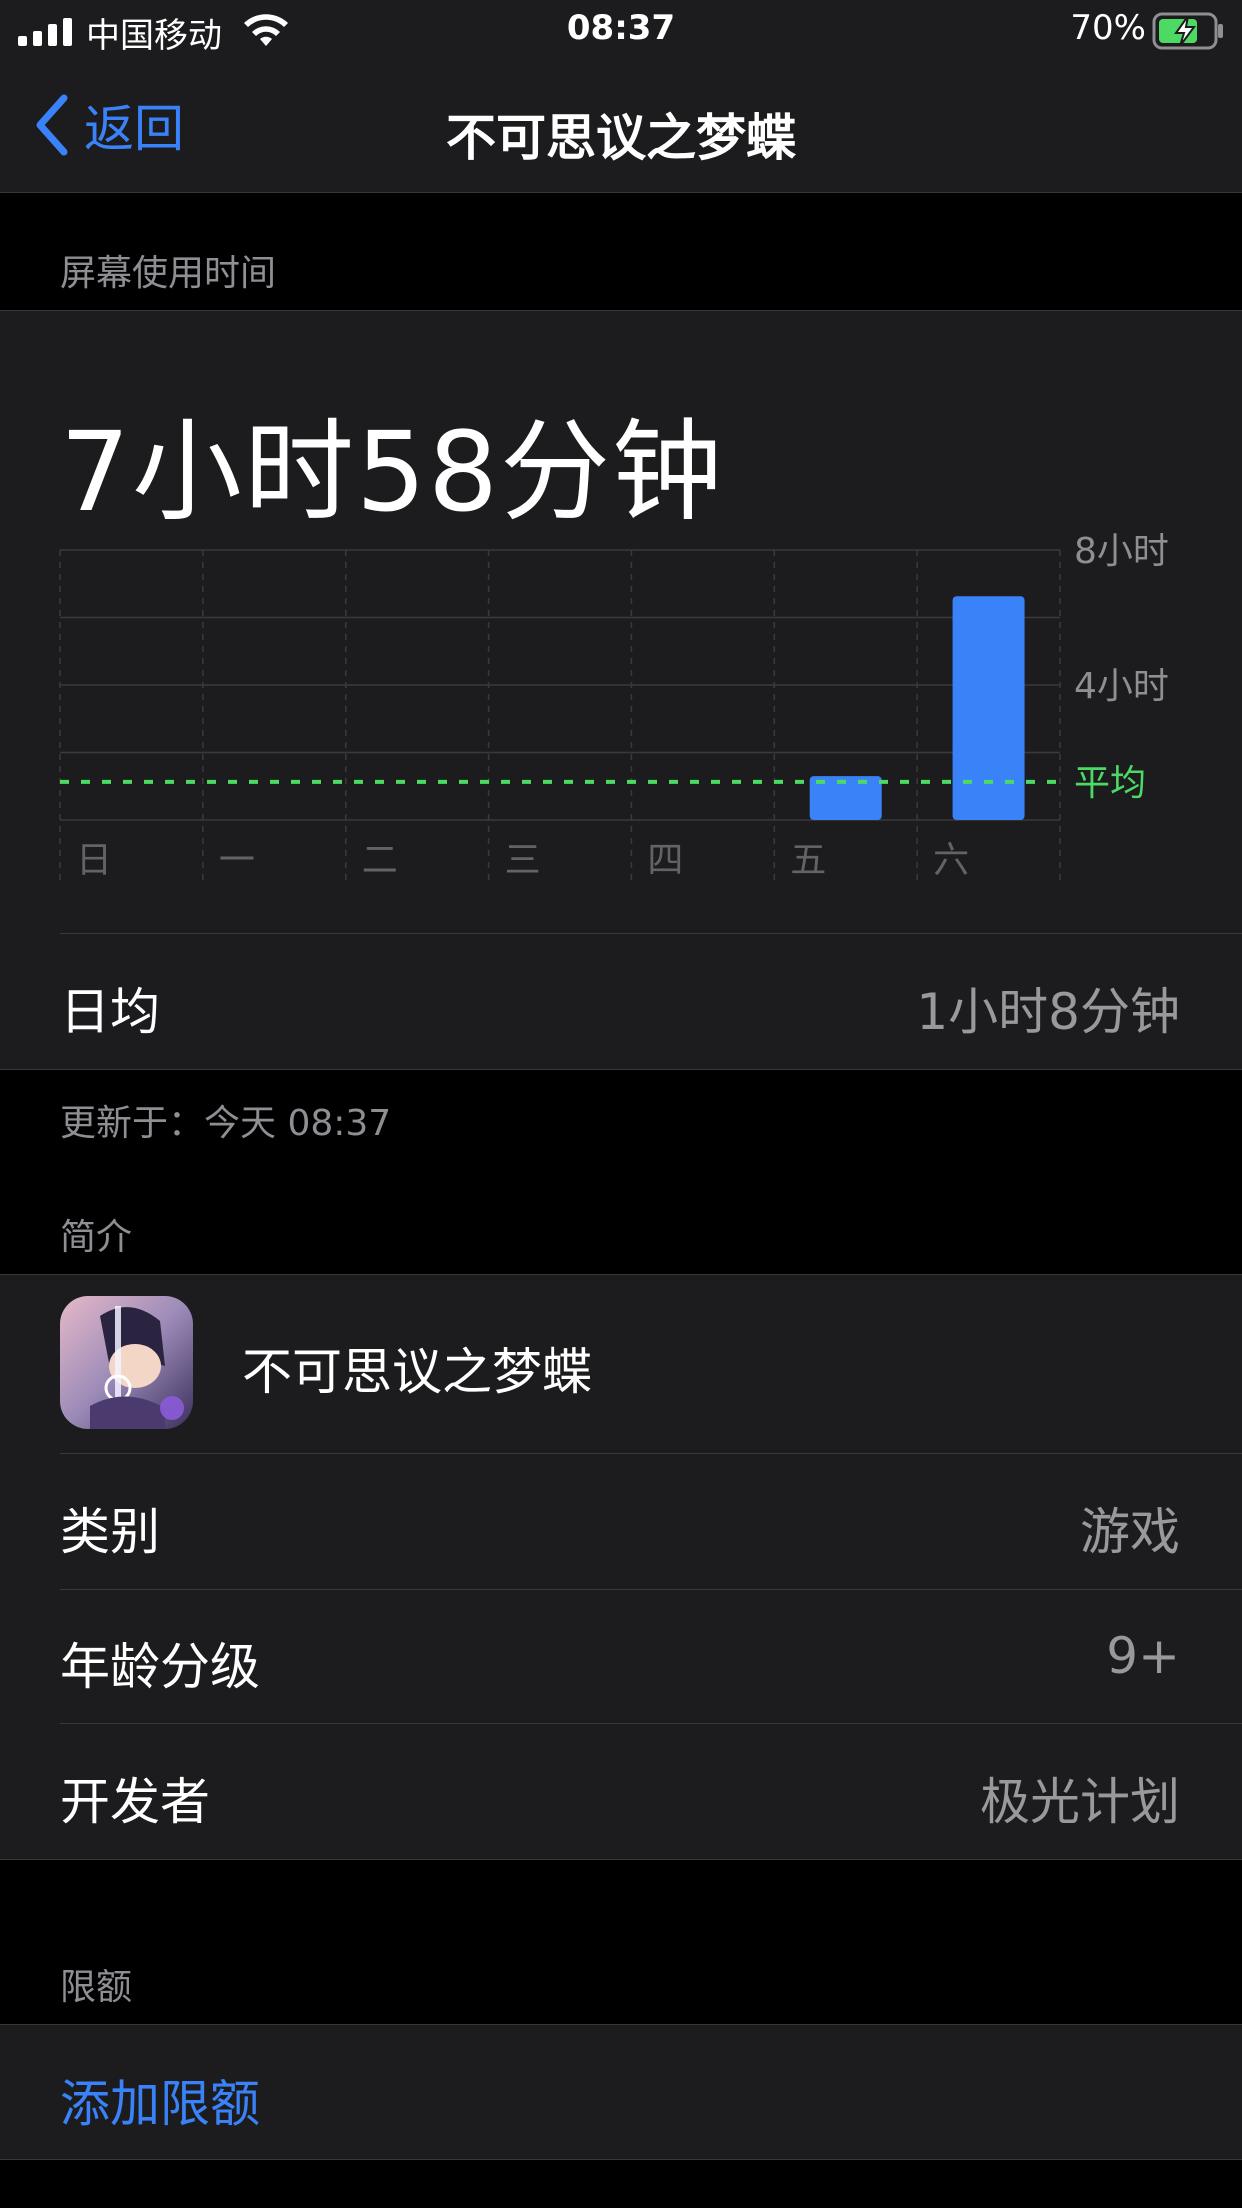  Describe the element at coordinates (380, 860) in the screenshot. I see `x-axis-day-label: 二` at that location.